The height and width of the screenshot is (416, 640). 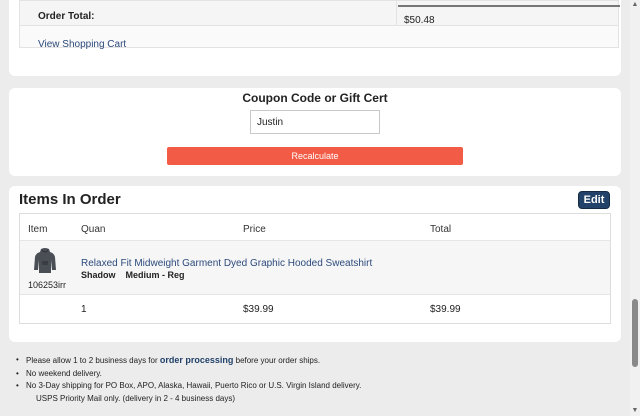 I want to click on scroll-thumb, so click(x=635, y=333).